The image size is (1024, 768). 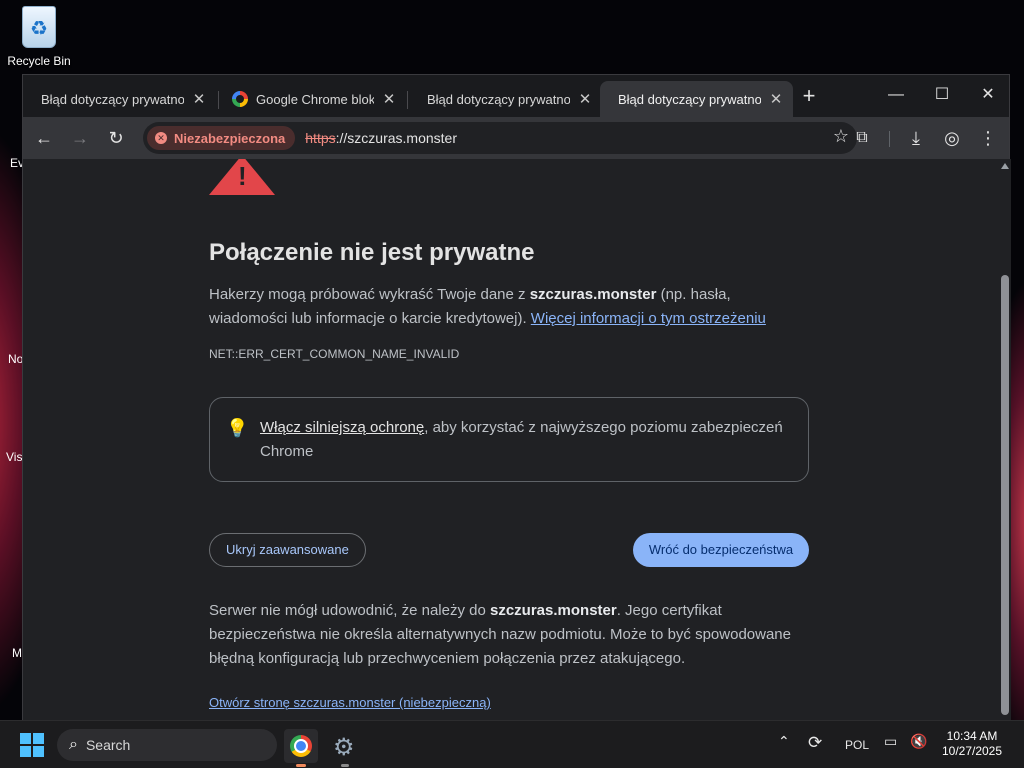 What do you see at coordinates (167, 745) in the screenshot?
I see `taskbar-search: ⌕ Search` at bounding box center [167, 745].